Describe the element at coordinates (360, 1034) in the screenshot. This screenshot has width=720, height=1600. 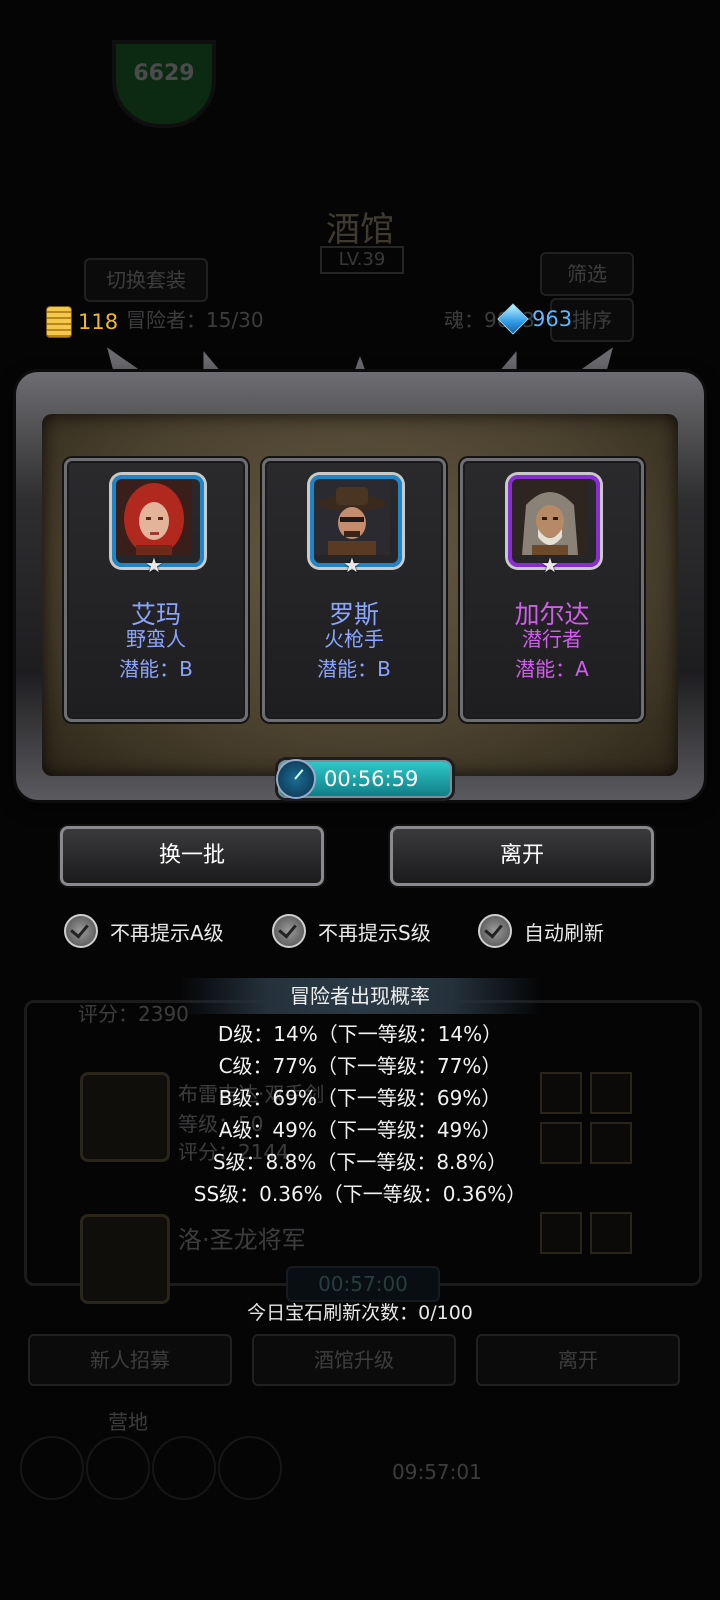
I see `probability-line-d: D级：14%（下一等级：14%）` at that location.